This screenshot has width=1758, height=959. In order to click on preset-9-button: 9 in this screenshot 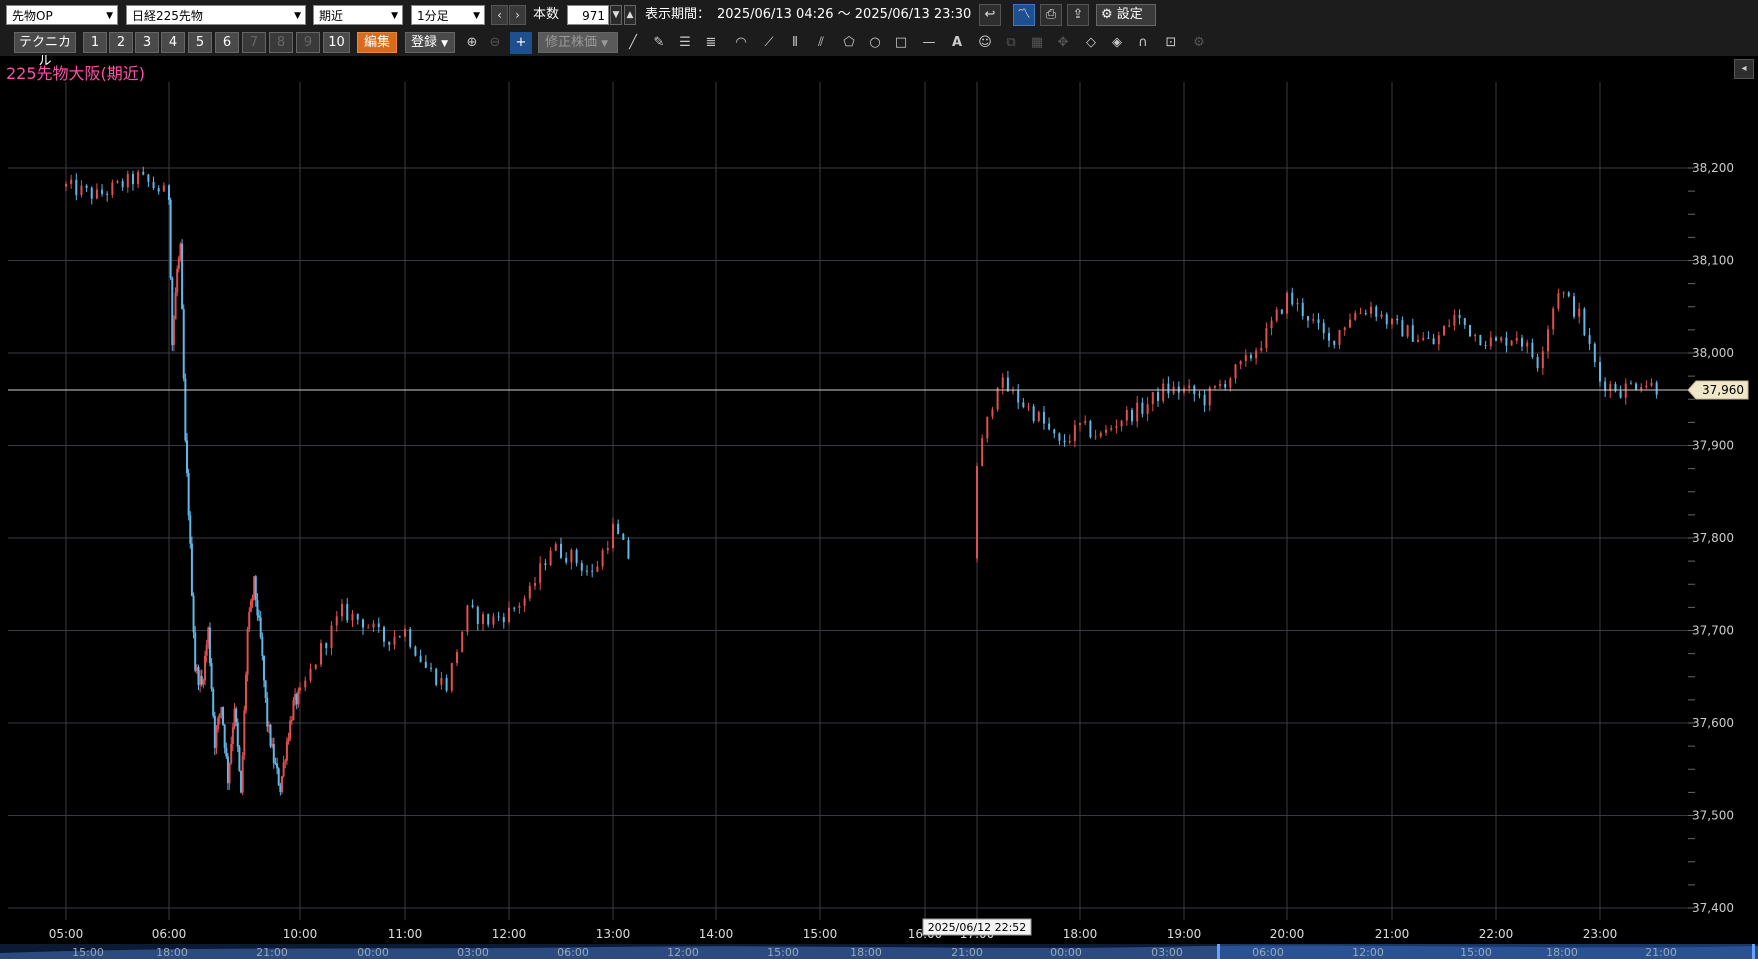, I will do `click(308, 42)`.